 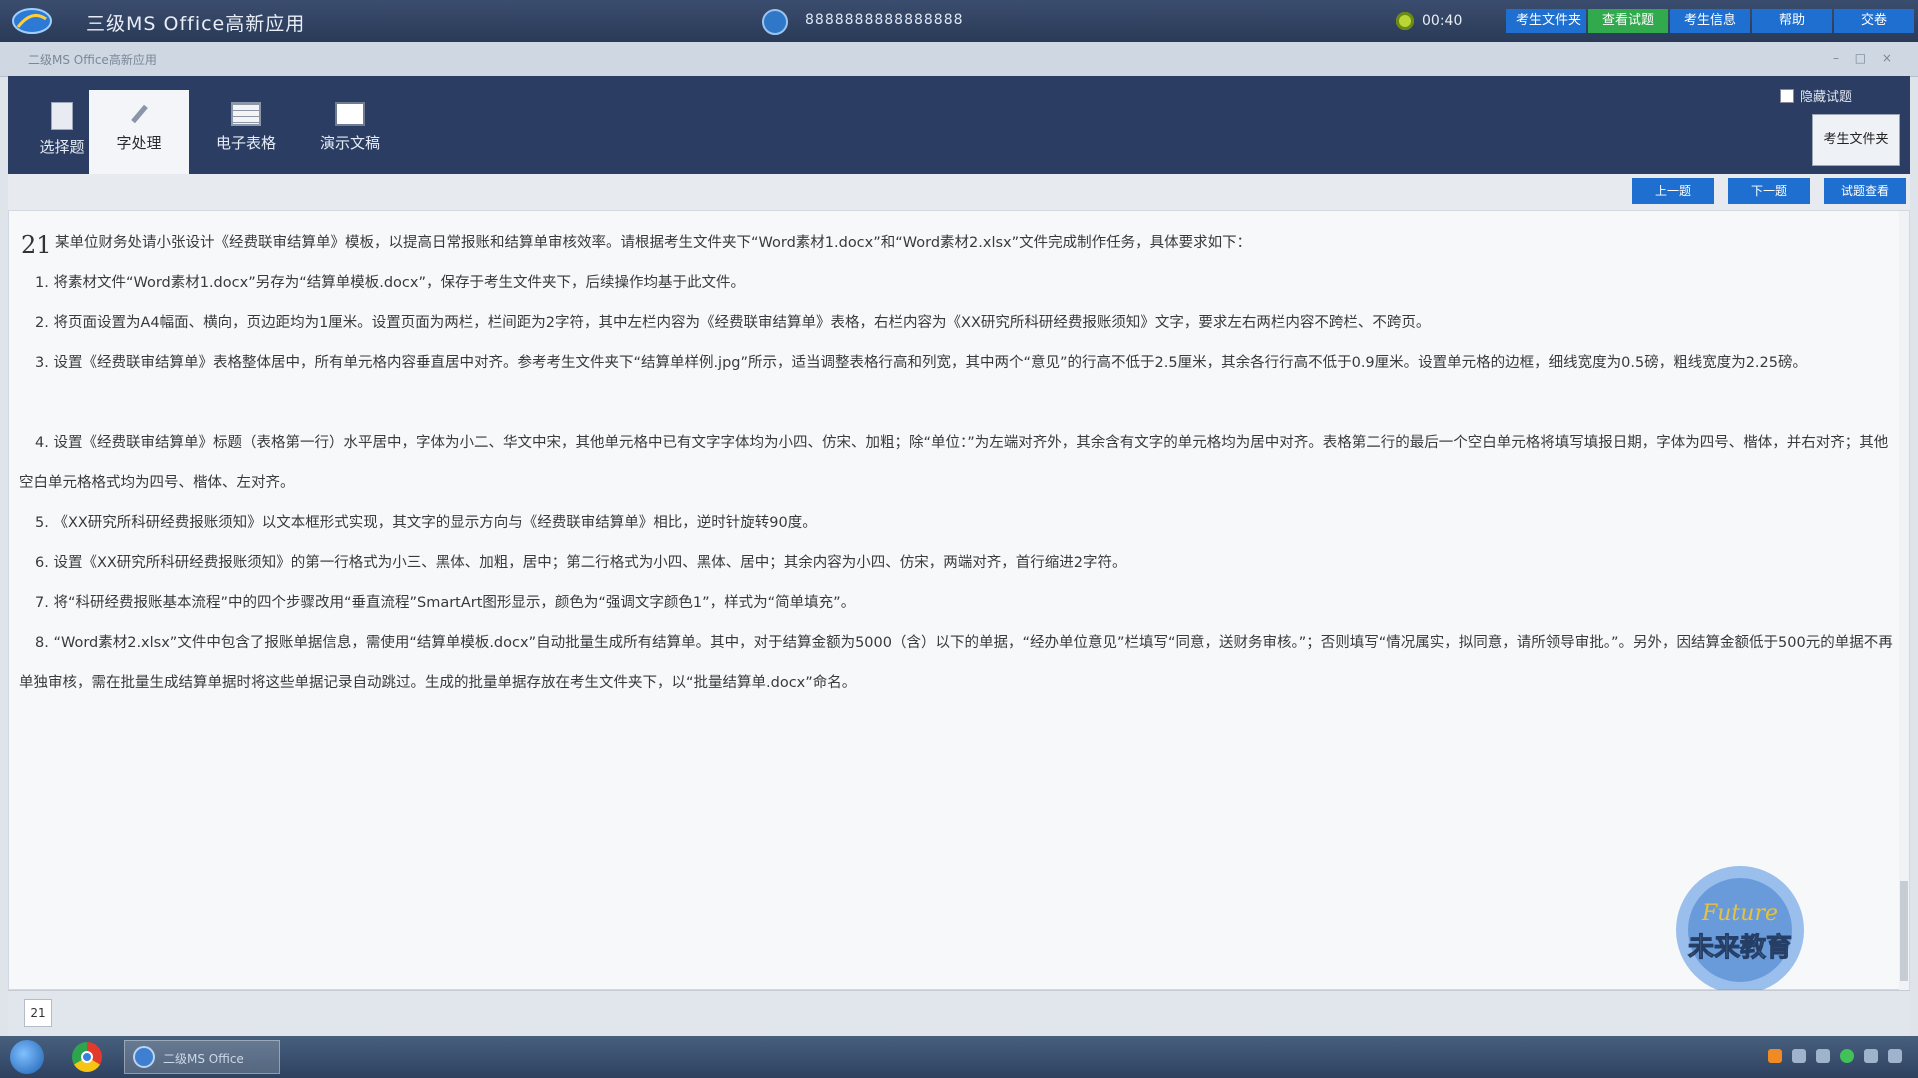 What do you see at coordinates (246, 132) in the screenshot?
I see `tab-spreadsheet: 电子表格` at bounding box center [246, 132].